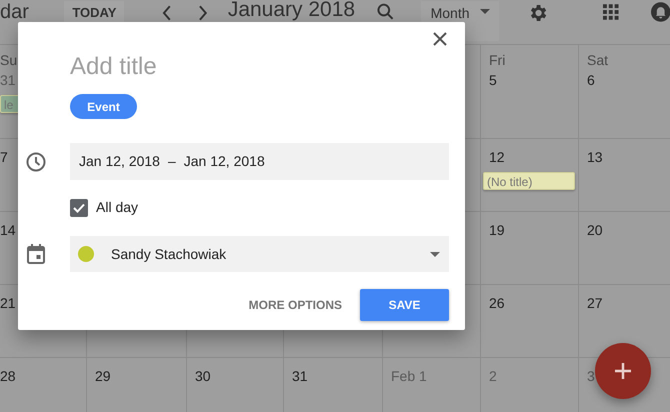  I want to click on date-number: 26, so click(497, 303).